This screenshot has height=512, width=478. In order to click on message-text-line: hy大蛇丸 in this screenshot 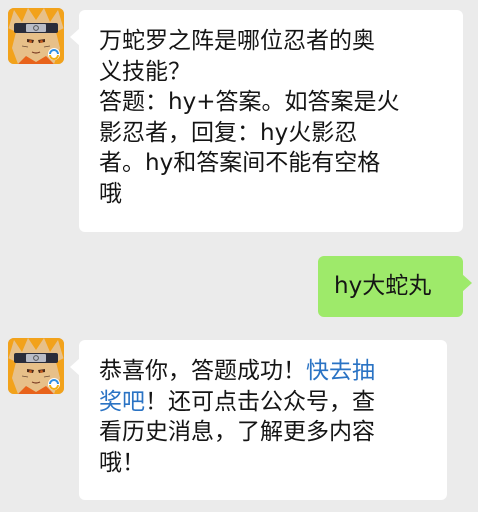, I will do `click(383, 286)`.